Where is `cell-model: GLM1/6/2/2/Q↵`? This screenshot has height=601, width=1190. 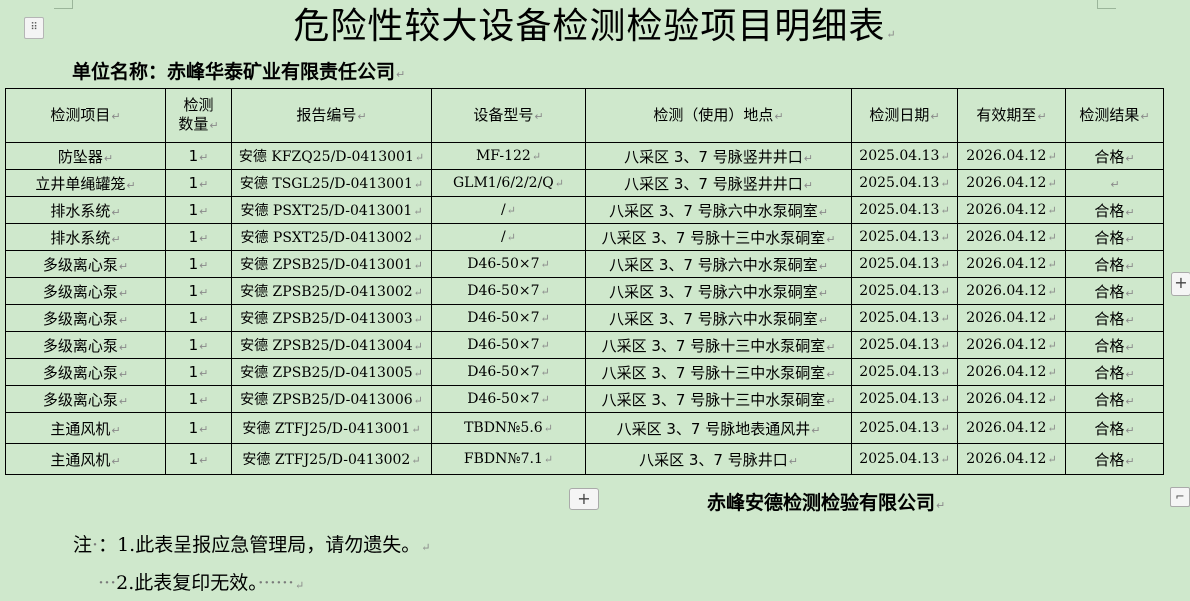 cell-model: GLM1/6/2/2/Q↵ is located at coordinates (508, 183).